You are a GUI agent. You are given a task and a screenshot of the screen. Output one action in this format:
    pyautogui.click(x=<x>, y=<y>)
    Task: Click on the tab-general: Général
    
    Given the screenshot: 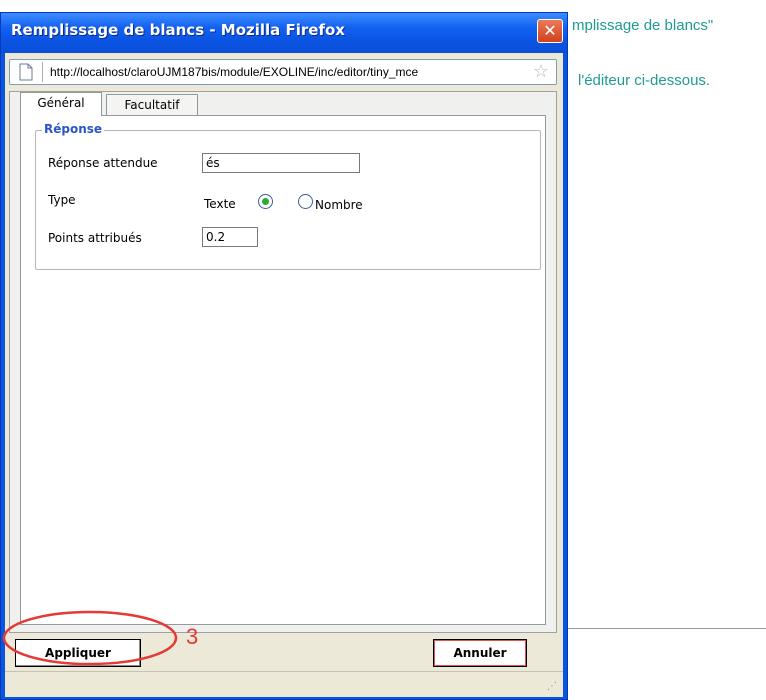 What is the action you would take?
    pyautogui.click(x=61, y=104)
    